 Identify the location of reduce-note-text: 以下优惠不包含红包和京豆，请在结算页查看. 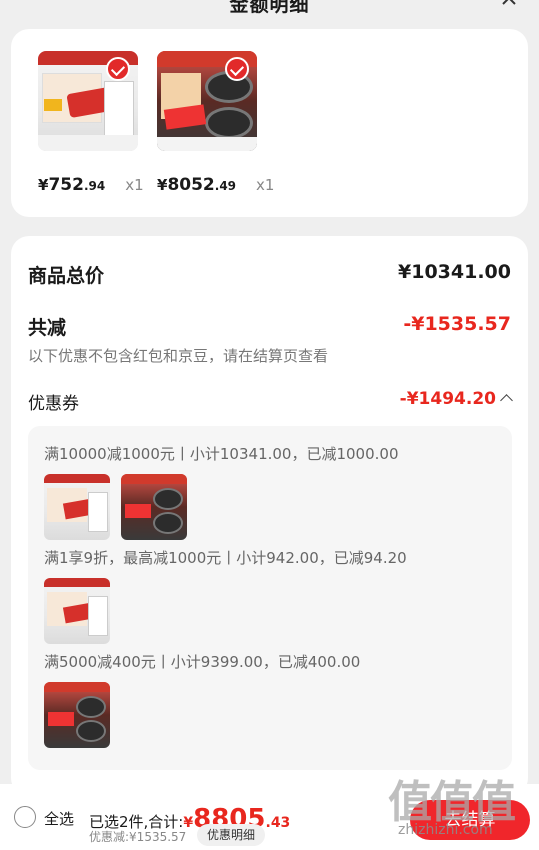
(178, 356).